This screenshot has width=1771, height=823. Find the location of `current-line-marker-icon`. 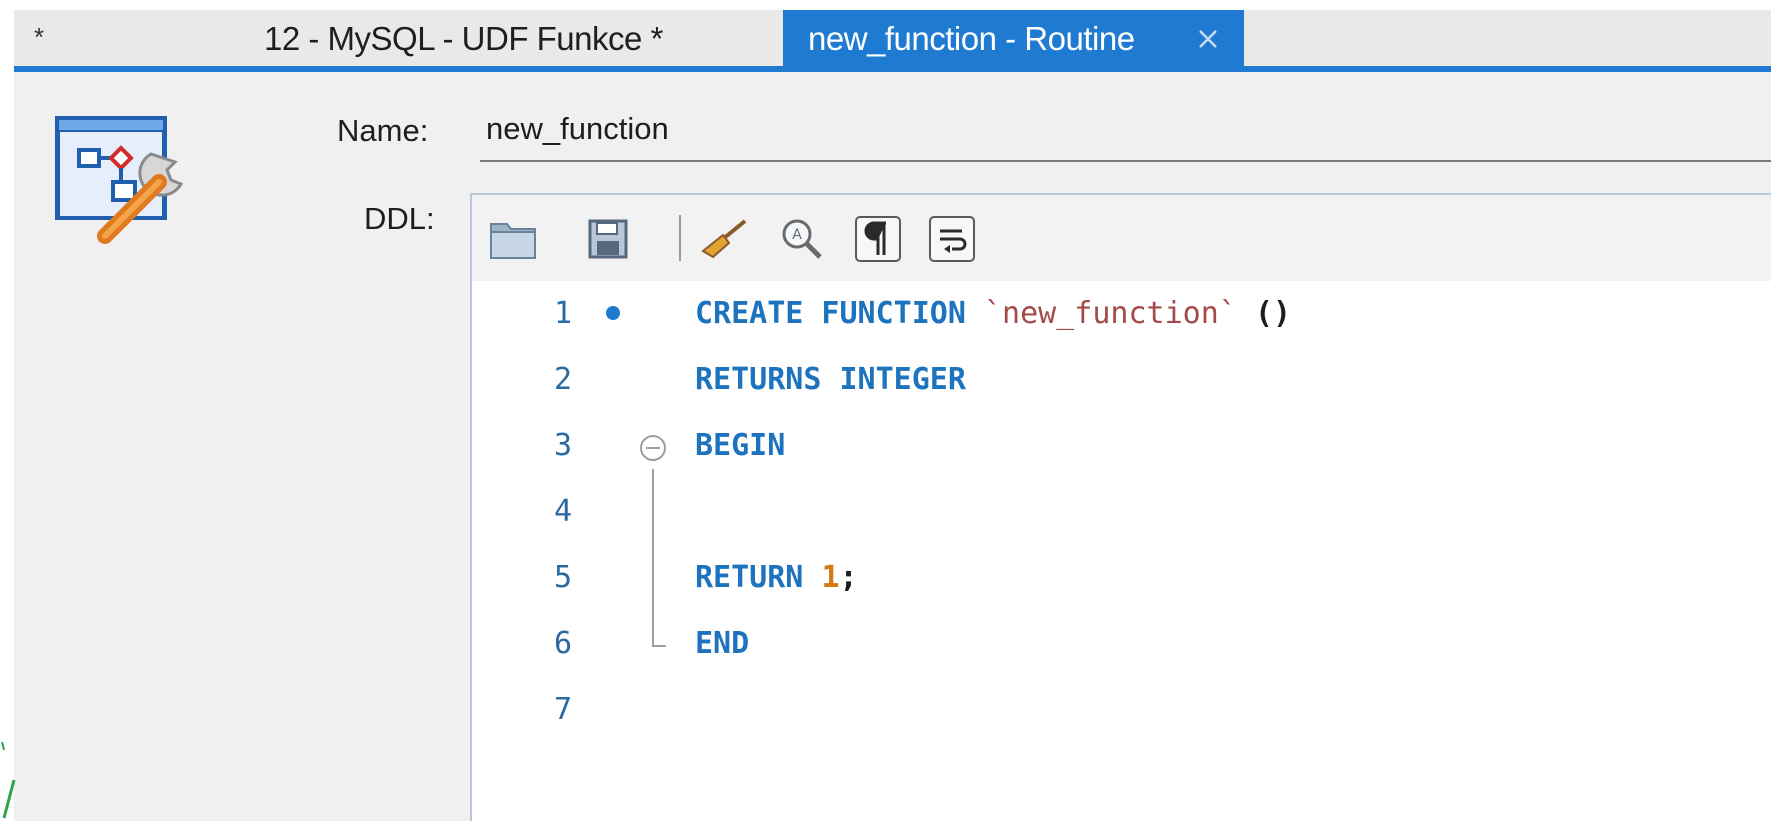

current-line-marker-icon is located at coordinates (613, 313).